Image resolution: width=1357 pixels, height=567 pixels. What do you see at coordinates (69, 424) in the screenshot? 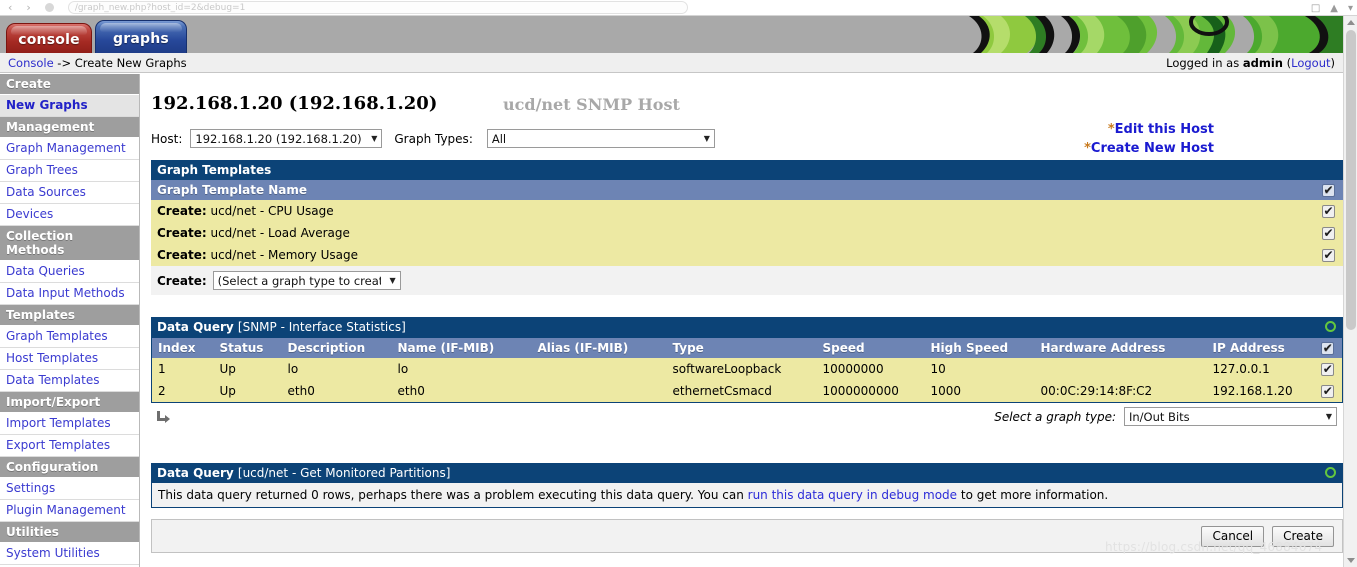
I see `sidebar-item-import-templates: Import Templates` at bounding box center [69, 424].